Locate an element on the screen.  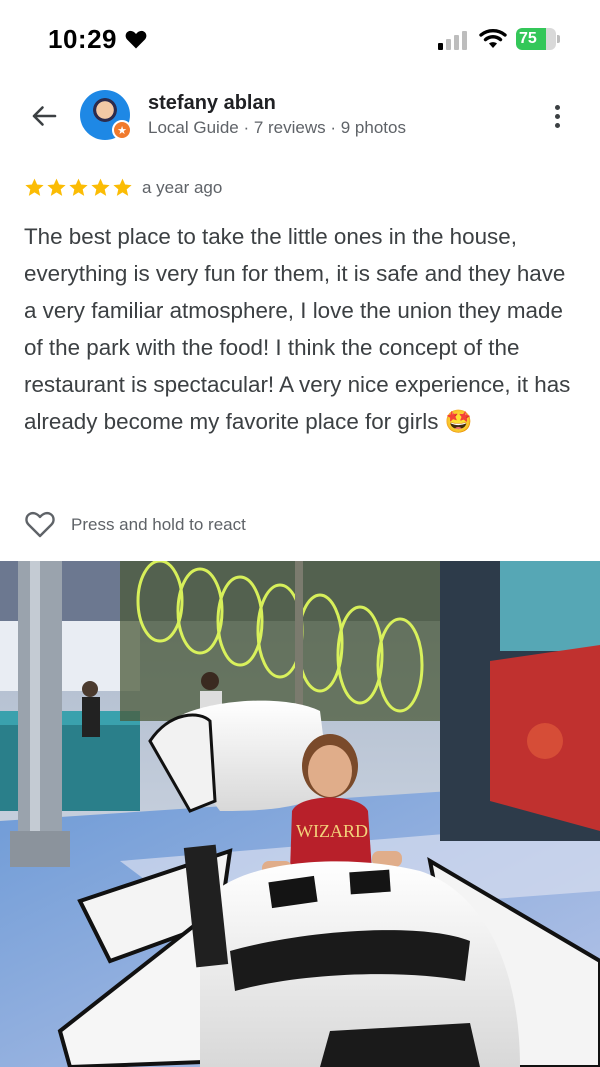
user-name: stefany ablan is located at coordinates (212, 103).